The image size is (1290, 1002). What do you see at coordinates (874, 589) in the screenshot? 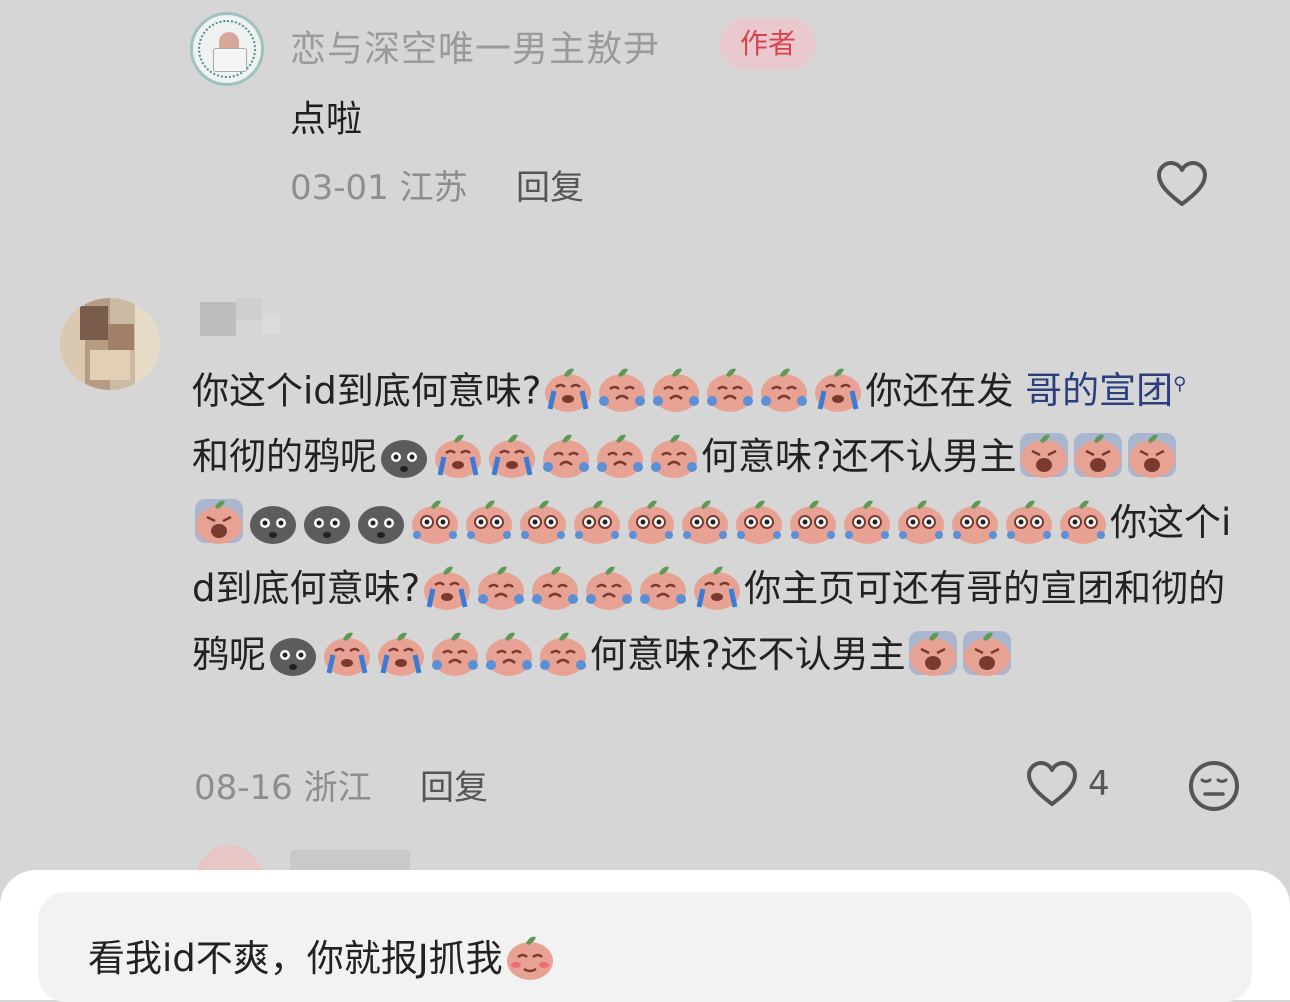
I see `comment-text: 你主页可还有哥` at bounding box center [874, 589].